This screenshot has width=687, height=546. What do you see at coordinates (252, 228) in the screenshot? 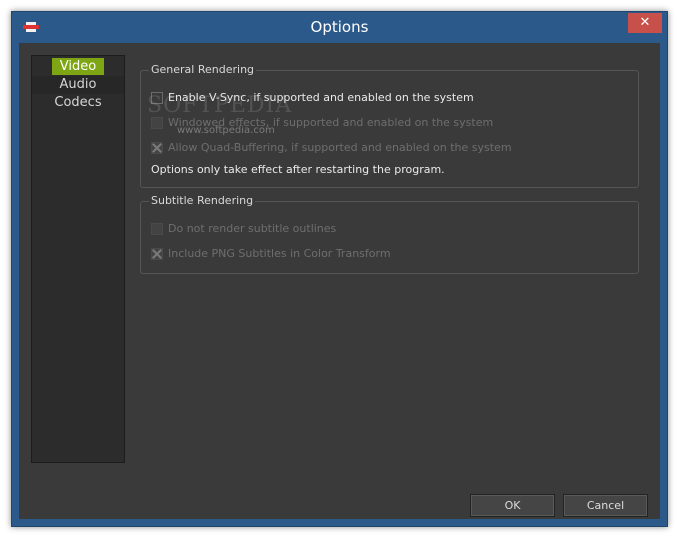
I see `subtitle-outlines-label: Do not render subtitle outlines` at bounding box center [252, 228].